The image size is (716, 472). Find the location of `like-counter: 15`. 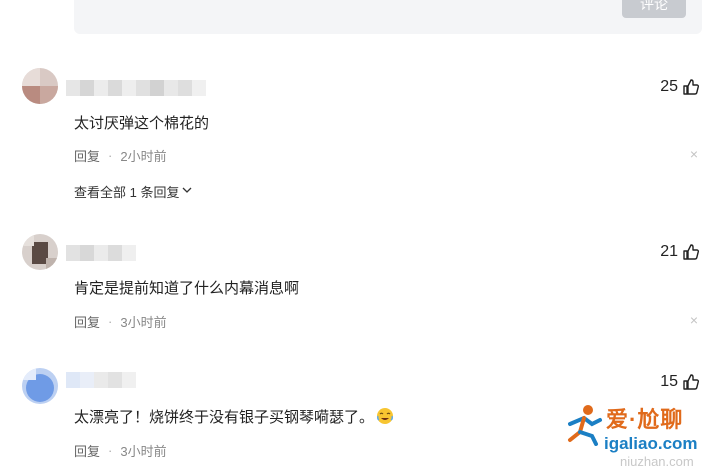

like-counter: 15 is located at coordinates (680, 382).